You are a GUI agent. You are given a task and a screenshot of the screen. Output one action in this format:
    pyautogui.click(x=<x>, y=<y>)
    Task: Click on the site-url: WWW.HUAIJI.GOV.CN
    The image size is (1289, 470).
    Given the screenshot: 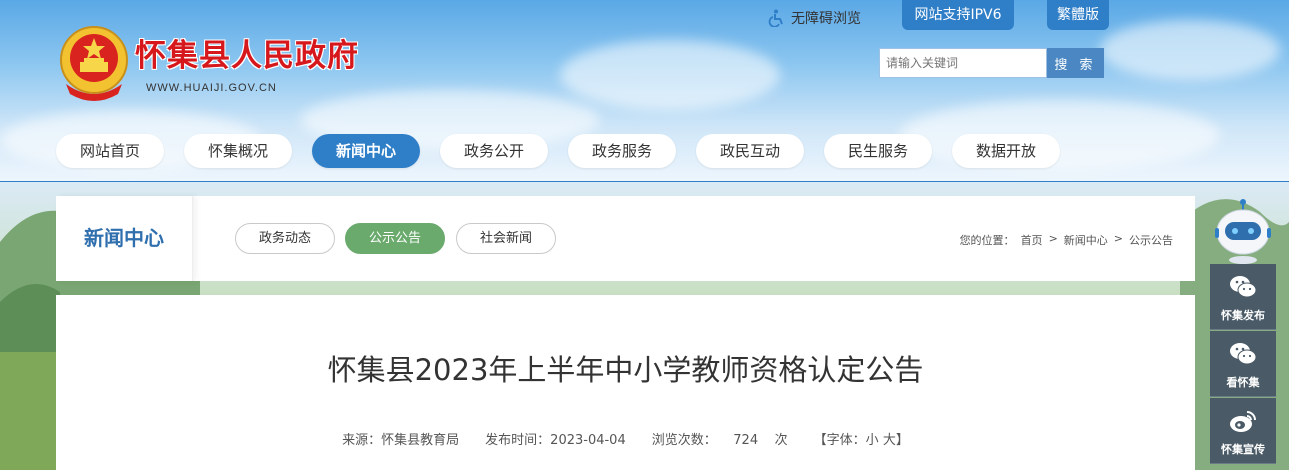 What is the action you would take?
    pyautogui.click(x=211, y=88)
    